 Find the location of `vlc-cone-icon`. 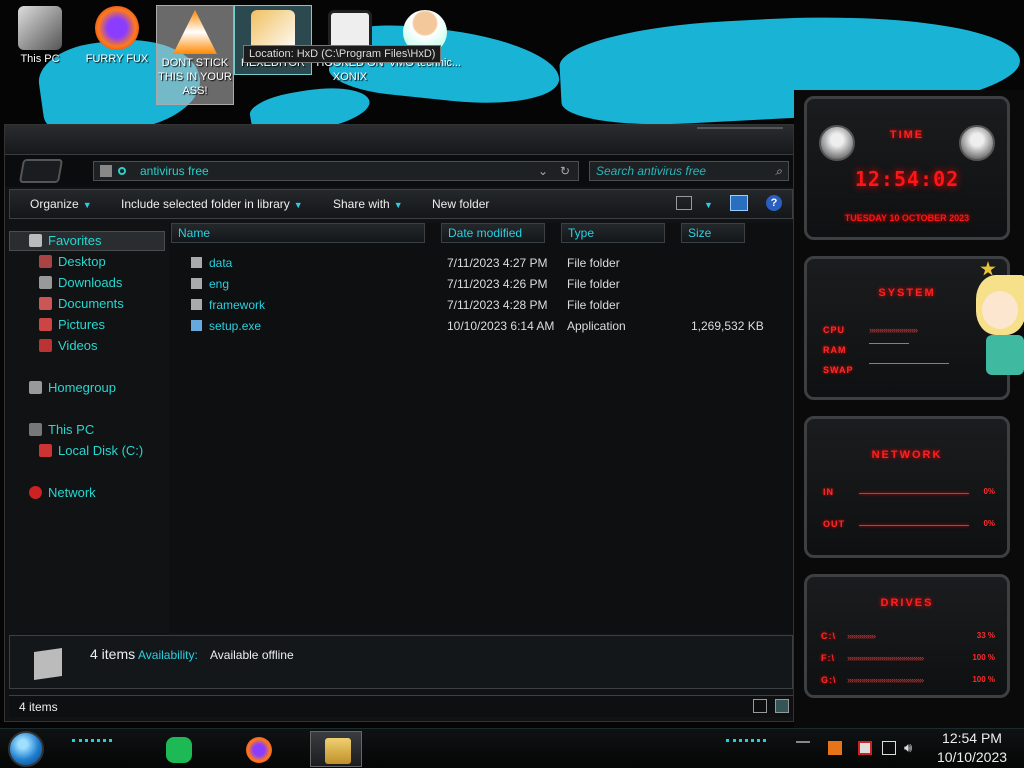

vlc-cone-icon is located at coordinates (195, 32).